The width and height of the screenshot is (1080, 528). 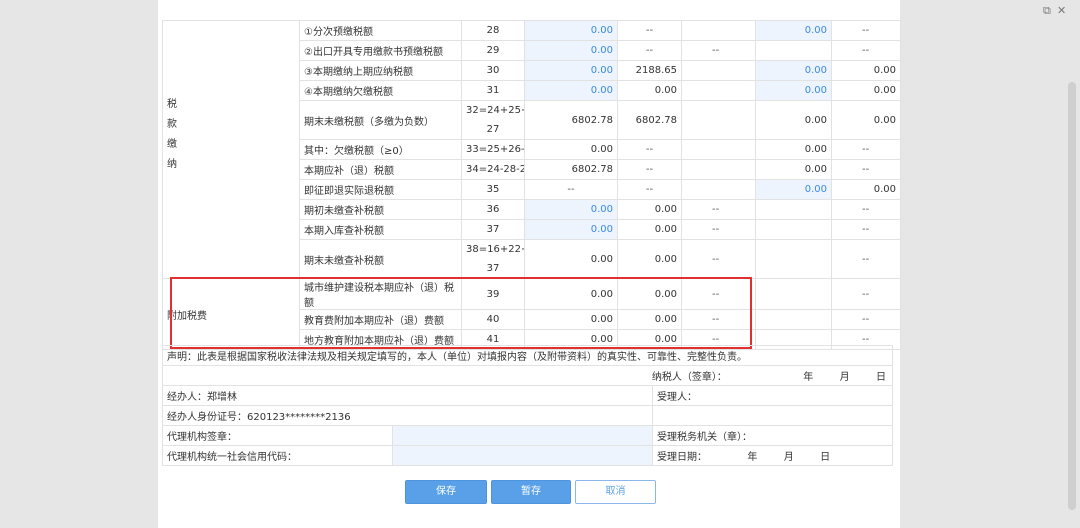 I want to click on row-label: 教育费附加本期应补（退）费额, so click(x=380, y=319).